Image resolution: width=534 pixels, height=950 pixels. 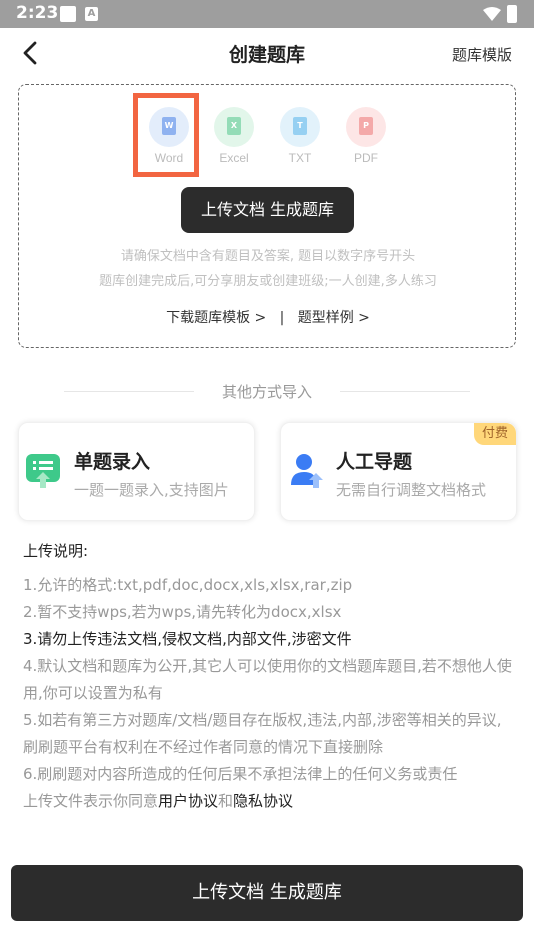 What do you see at coordinates (68, 14) in the screenshot?
I see `notification-icon` at bounding box center [68, 14].